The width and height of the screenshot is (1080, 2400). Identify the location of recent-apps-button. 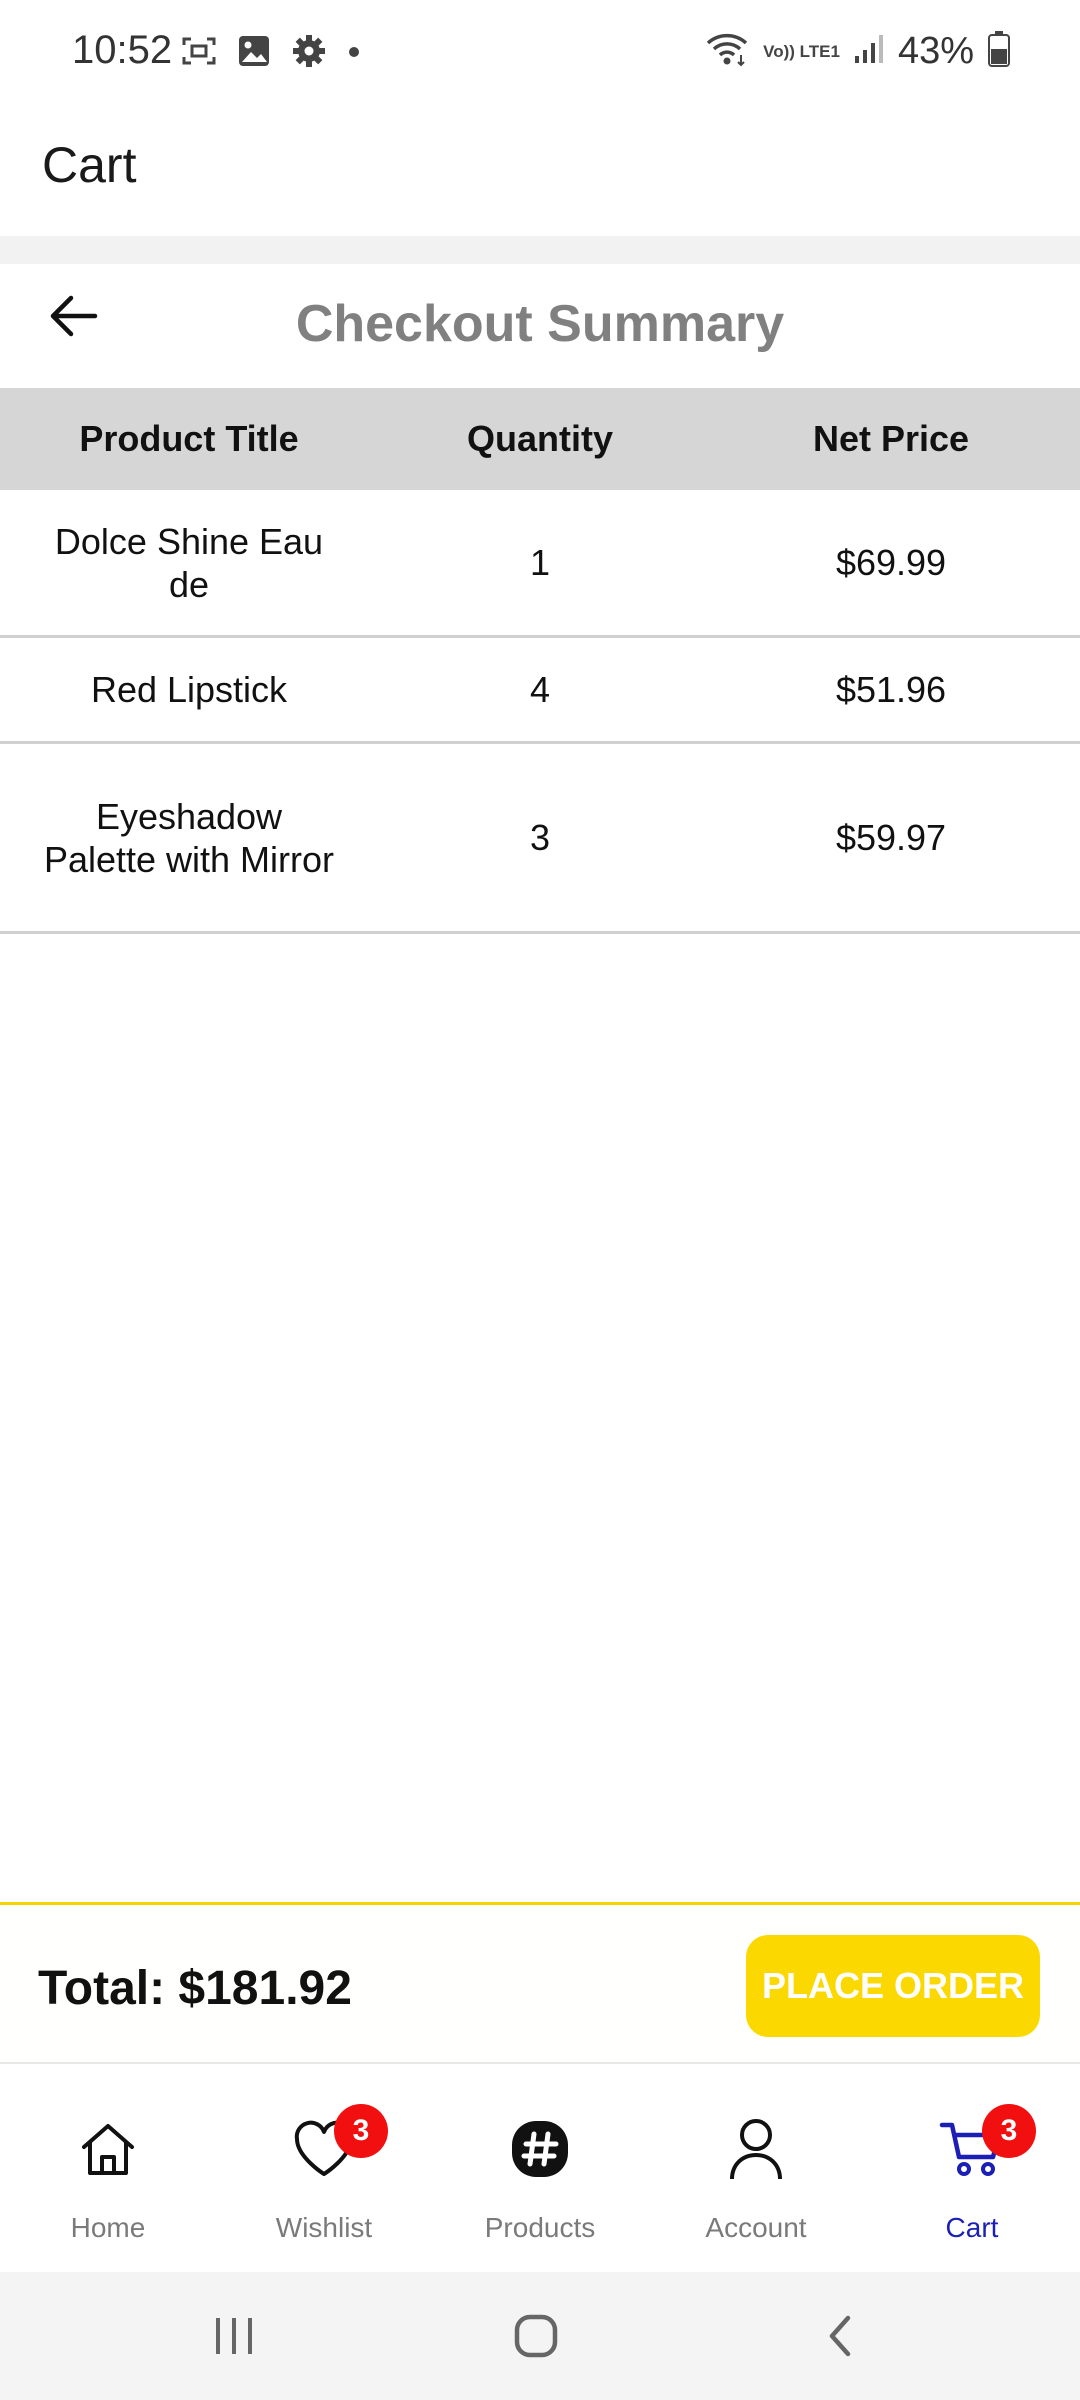
(234, 2336).